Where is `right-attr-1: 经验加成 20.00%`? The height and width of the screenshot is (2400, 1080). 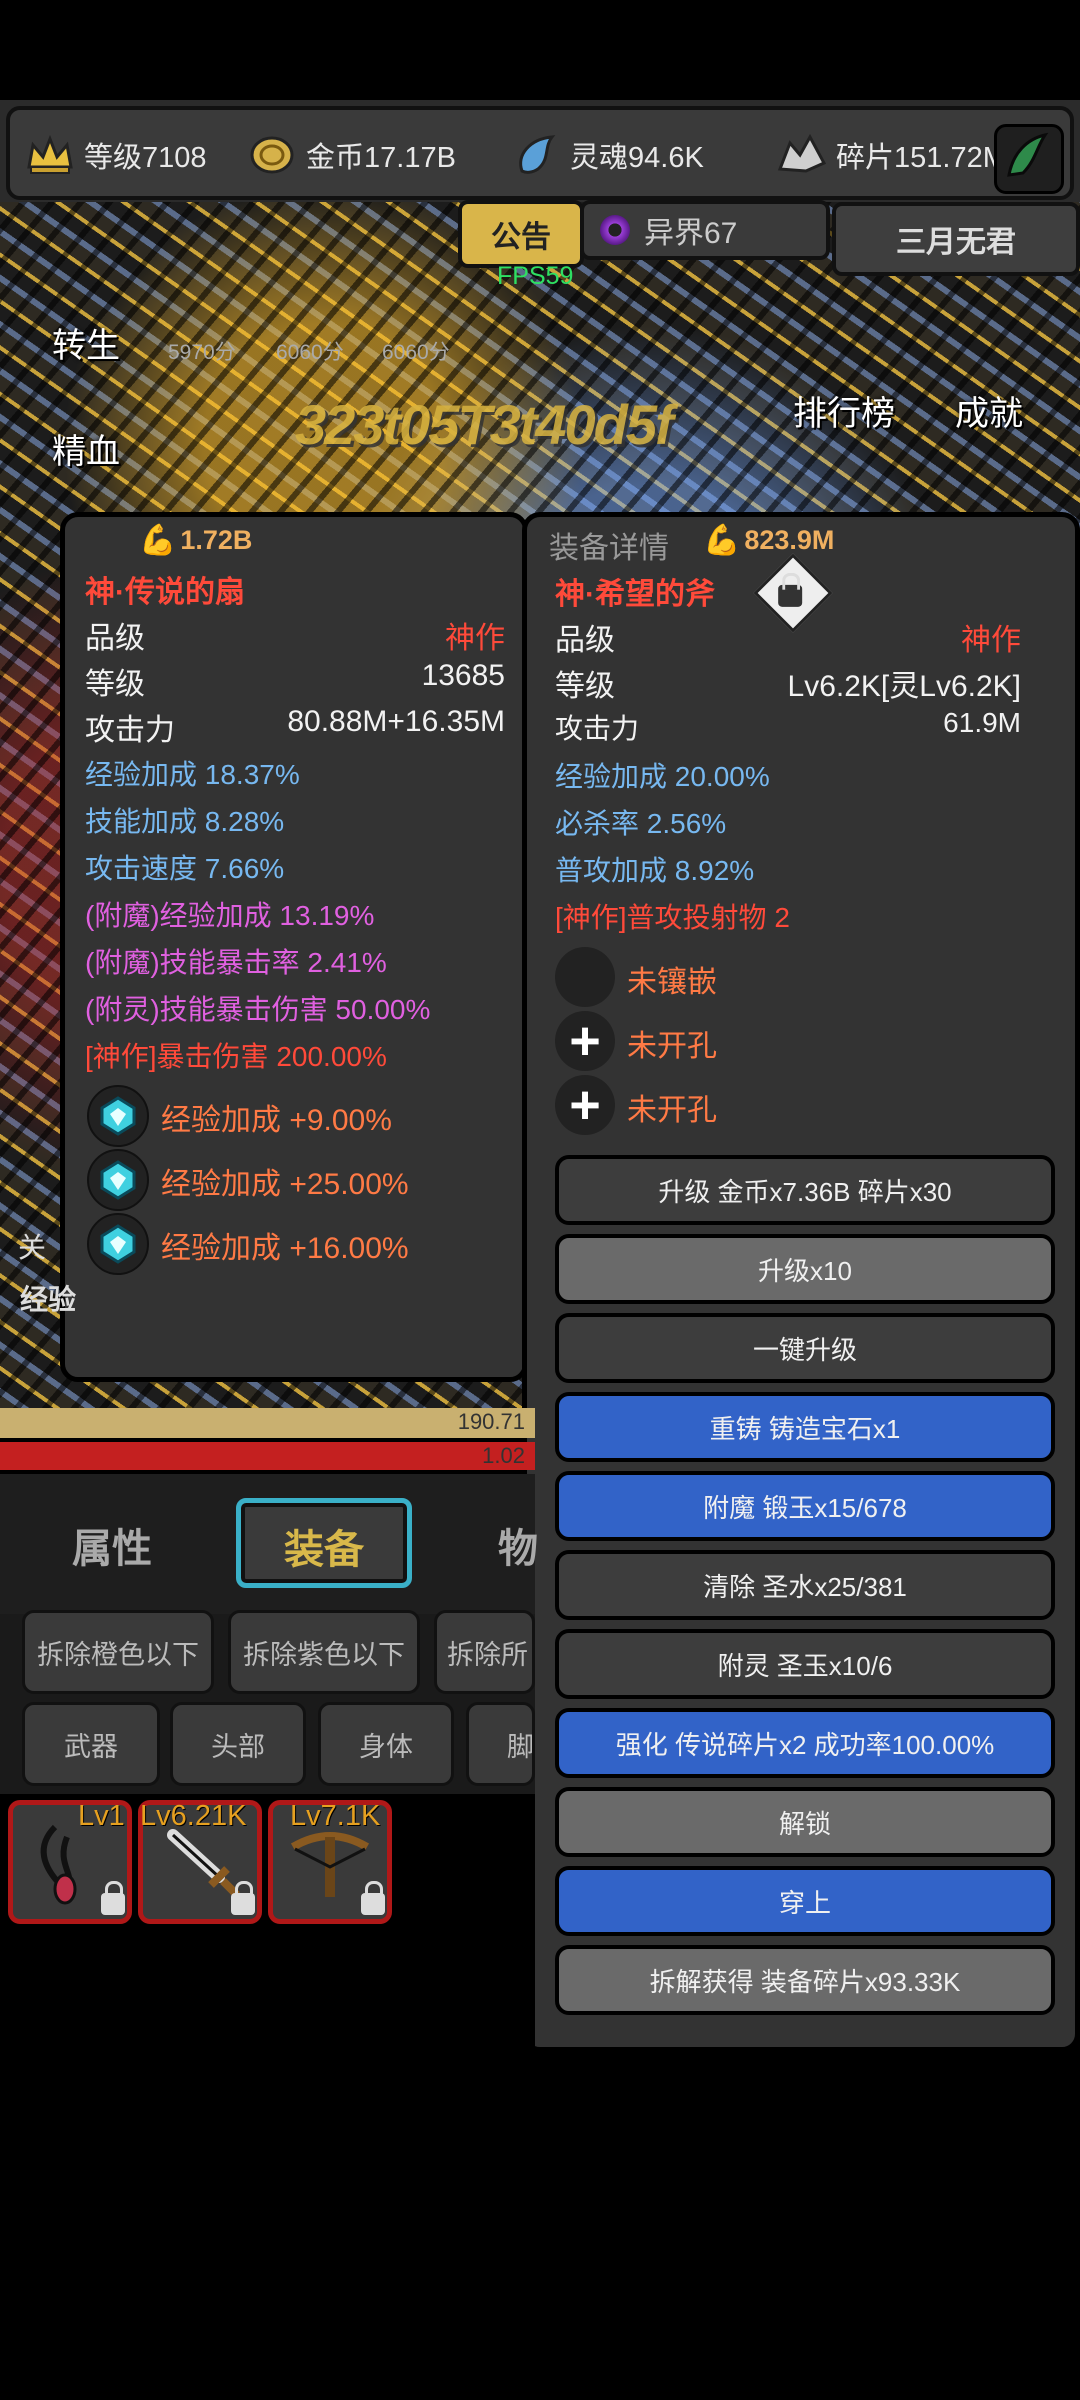 right-attr-1: 经验加成 20.00% is located at coordinates (662, 776).